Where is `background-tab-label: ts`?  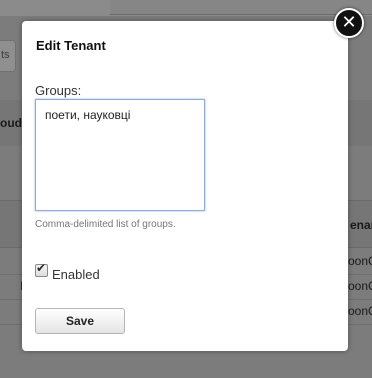
background-tab-label: ts is located at coordinates (5, 55).